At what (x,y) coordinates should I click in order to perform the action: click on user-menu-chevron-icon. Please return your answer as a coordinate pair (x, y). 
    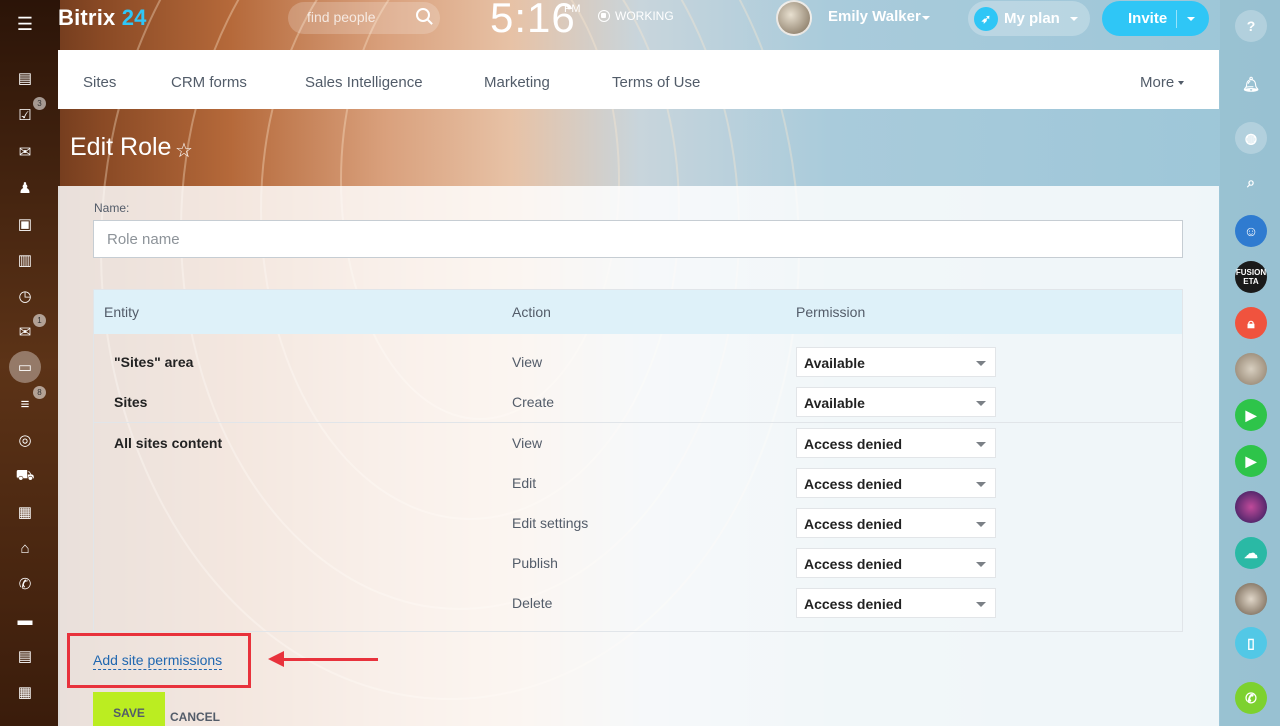
    Looking at the image, I should click on (926, 18).